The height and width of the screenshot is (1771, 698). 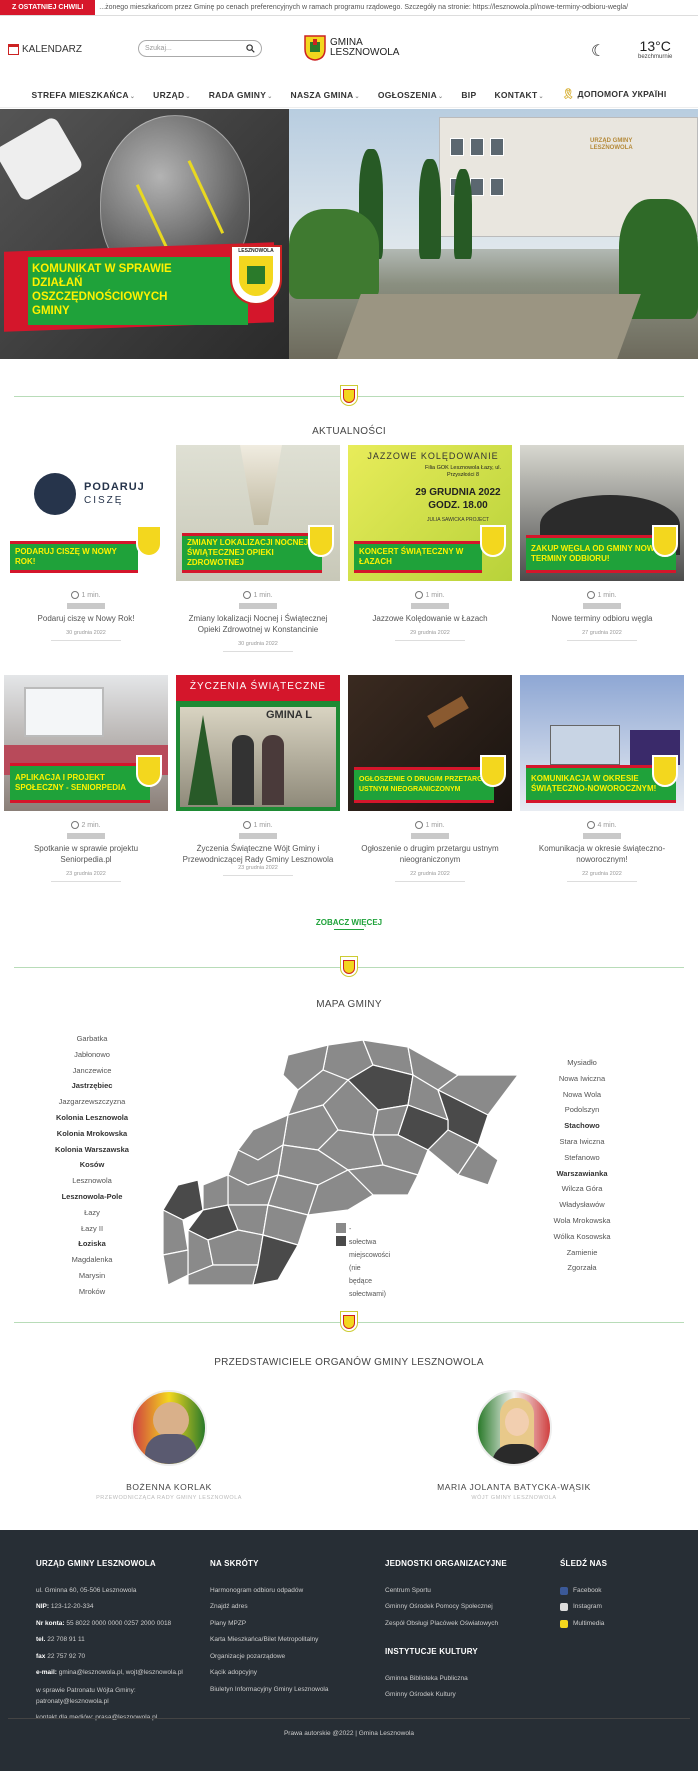 I want to click on village-link: Mysiadło, so click(x=582, y=1063).